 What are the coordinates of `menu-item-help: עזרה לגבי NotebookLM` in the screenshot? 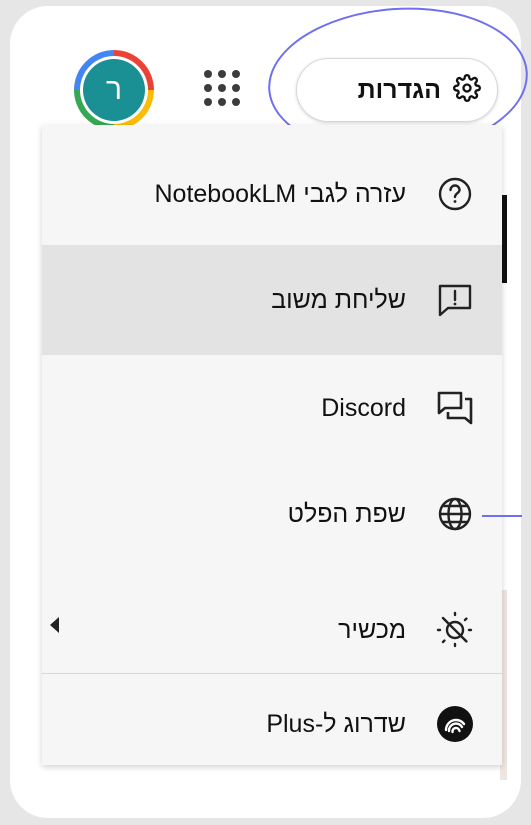 It's located at (272, 194).